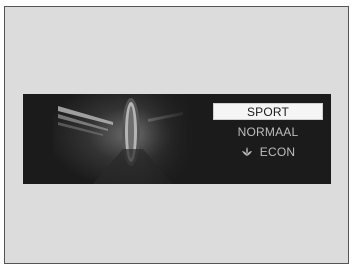  I want to click on drive-mode-econ: ECON, so click(268, 151).